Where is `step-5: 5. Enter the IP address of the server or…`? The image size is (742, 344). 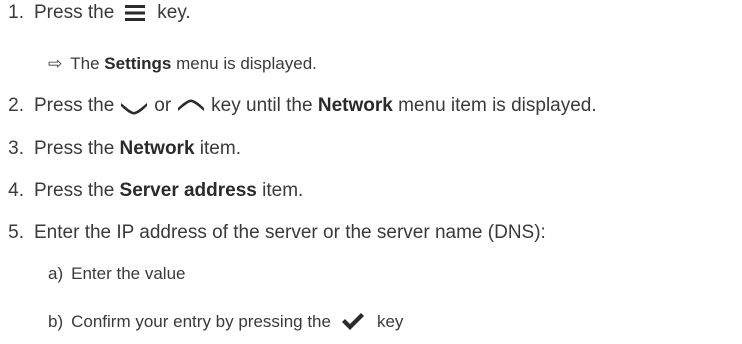
step-5: 5. Enter the IP address of the server or… is located at coordinates (273, 233).